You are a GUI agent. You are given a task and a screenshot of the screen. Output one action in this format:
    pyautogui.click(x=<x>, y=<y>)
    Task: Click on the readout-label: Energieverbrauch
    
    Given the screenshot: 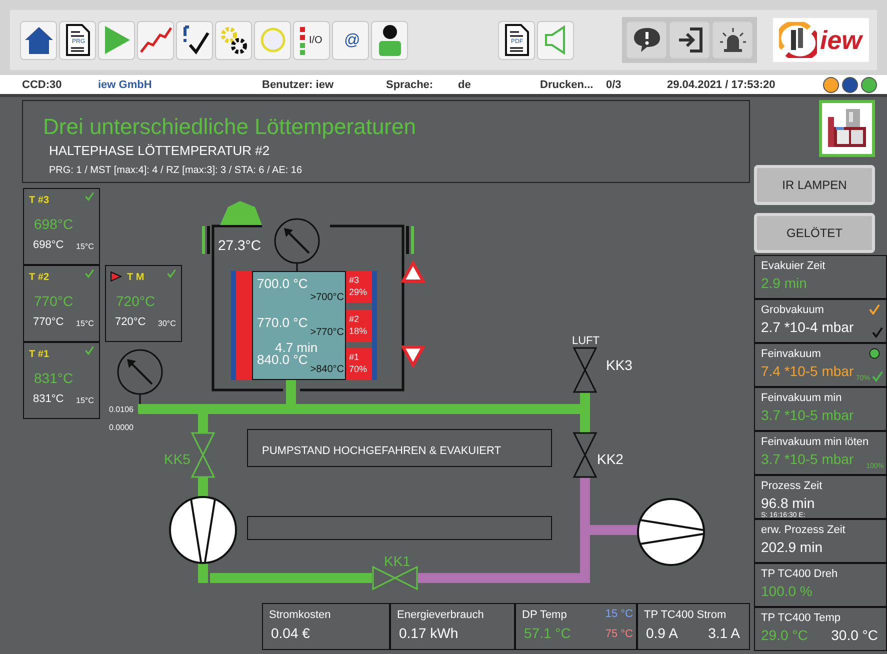 What is the action you would take?
    pyautogui.click(x=440, y=615)
    